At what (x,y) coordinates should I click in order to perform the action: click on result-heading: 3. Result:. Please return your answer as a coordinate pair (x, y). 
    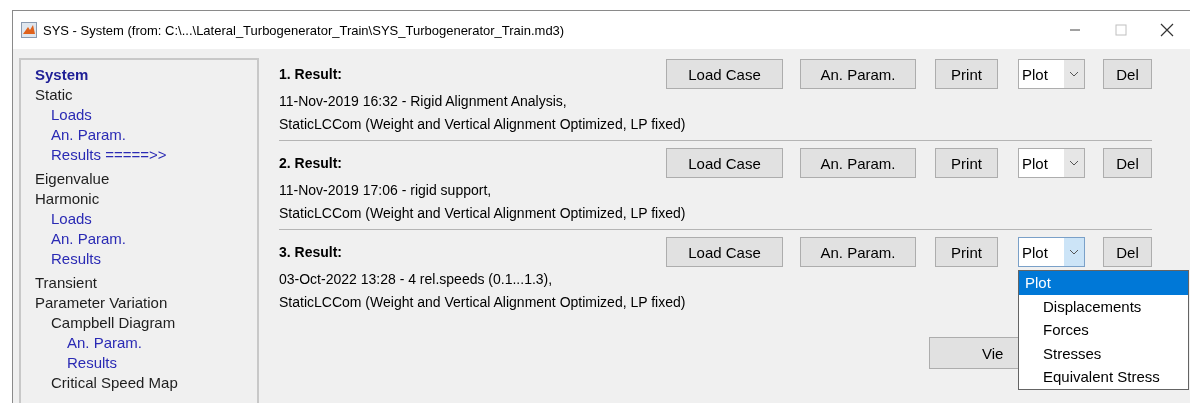
    Looking at the image, I should click on (311, 252).